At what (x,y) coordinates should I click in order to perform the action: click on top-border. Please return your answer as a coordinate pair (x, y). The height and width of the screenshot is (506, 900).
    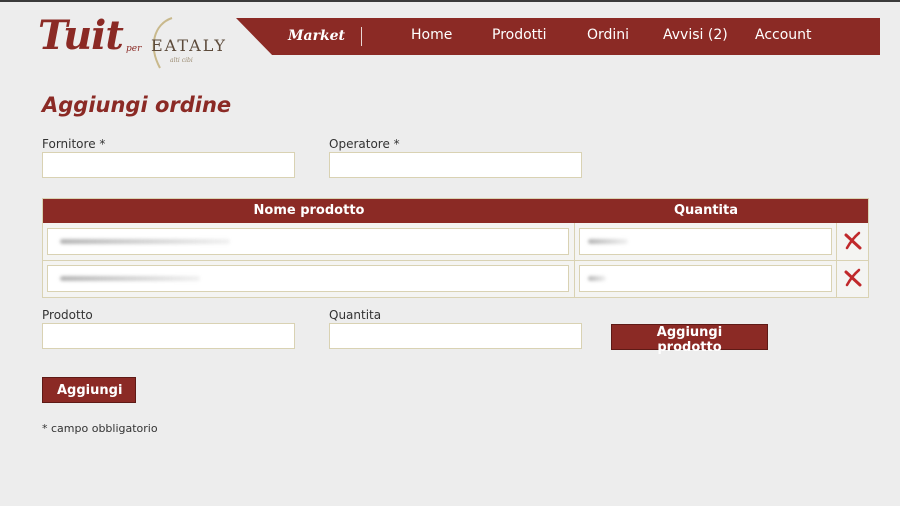
    Looking at the image, I should click on (450, 1).